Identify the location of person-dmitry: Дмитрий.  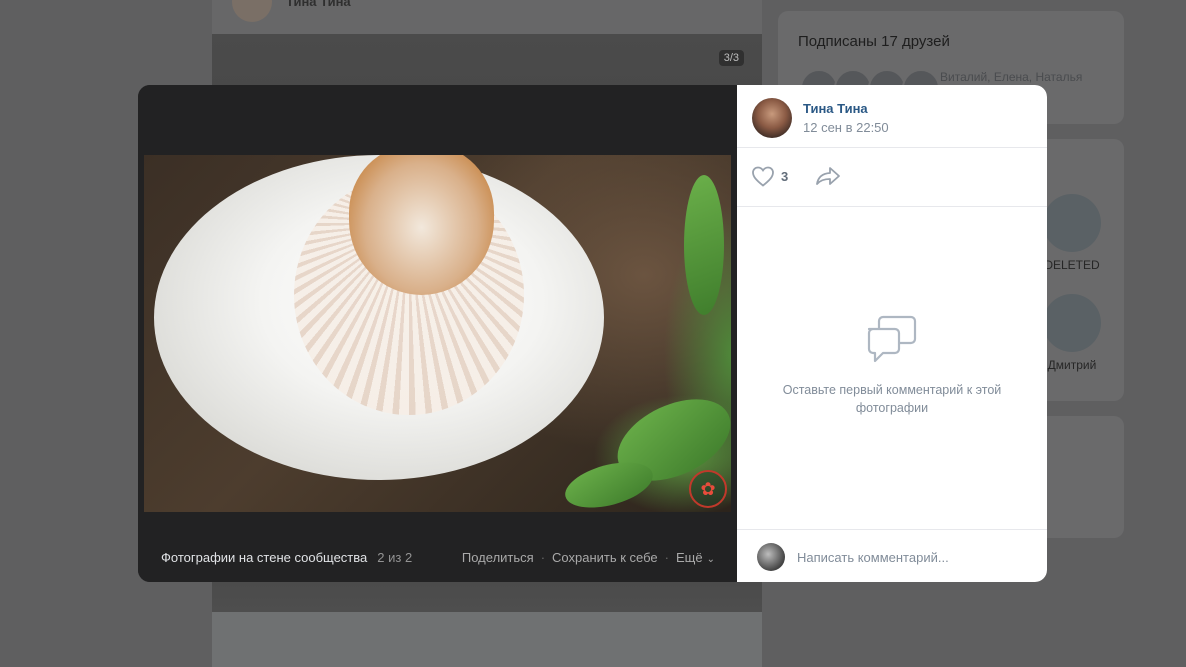
(1072, 333).